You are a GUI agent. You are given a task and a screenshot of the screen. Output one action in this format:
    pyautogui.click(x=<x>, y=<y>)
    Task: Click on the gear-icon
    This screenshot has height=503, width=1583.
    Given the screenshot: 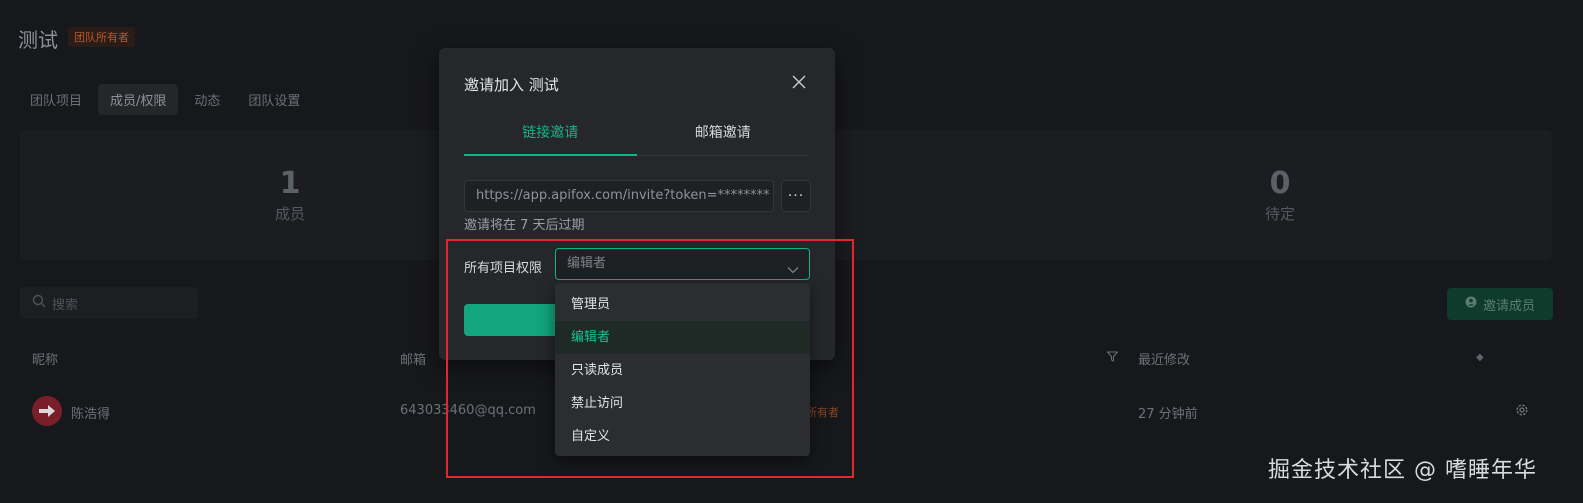 What is the action you would take?
    pyautogui.click(x=1522, y=412)
    